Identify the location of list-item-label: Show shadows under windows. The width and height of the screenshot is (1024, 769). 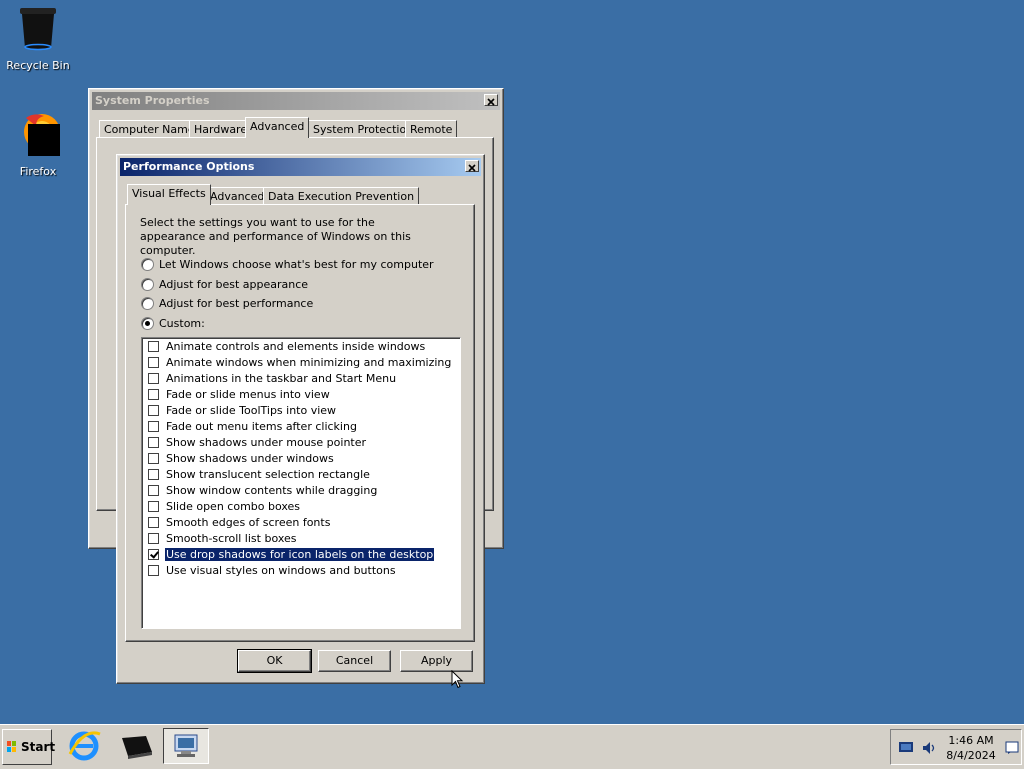
(250, 458).